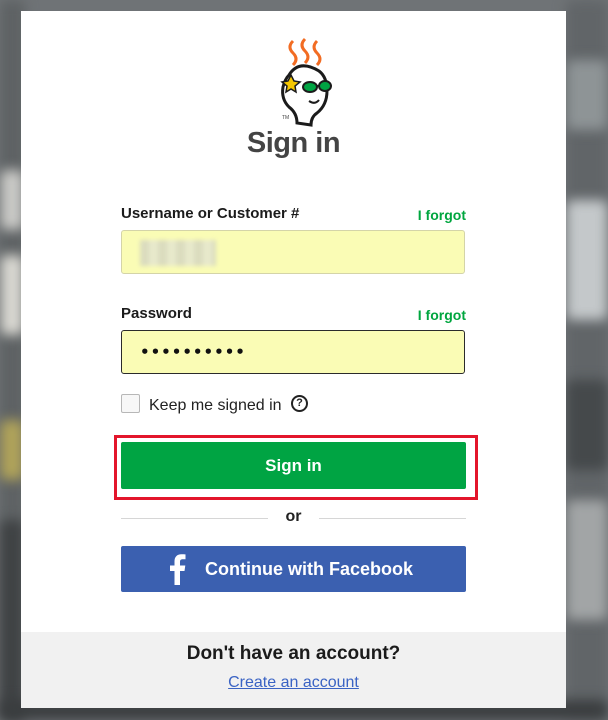 The height and width of the screenshot is (720, 608). What do you see at coordinates (306, 82) in the screenshot?
I see `godaddy-guy-logo-icon: TM` at bounding box center [306, 82].